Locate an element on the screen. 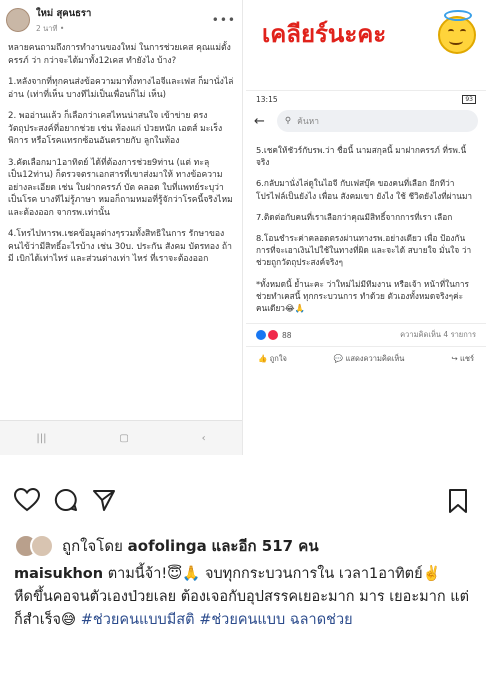 The image size is (486, 690). send-icon is located at coordinates (104, 500).